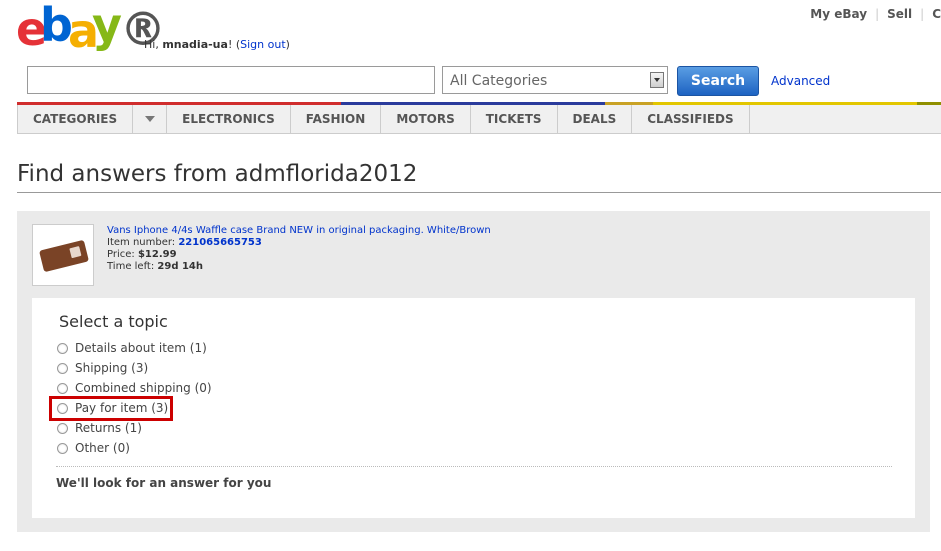 The height and width of the screenshot is (551, 941). I want to click on advanced-search-link: Advanced, so click(800, 81).